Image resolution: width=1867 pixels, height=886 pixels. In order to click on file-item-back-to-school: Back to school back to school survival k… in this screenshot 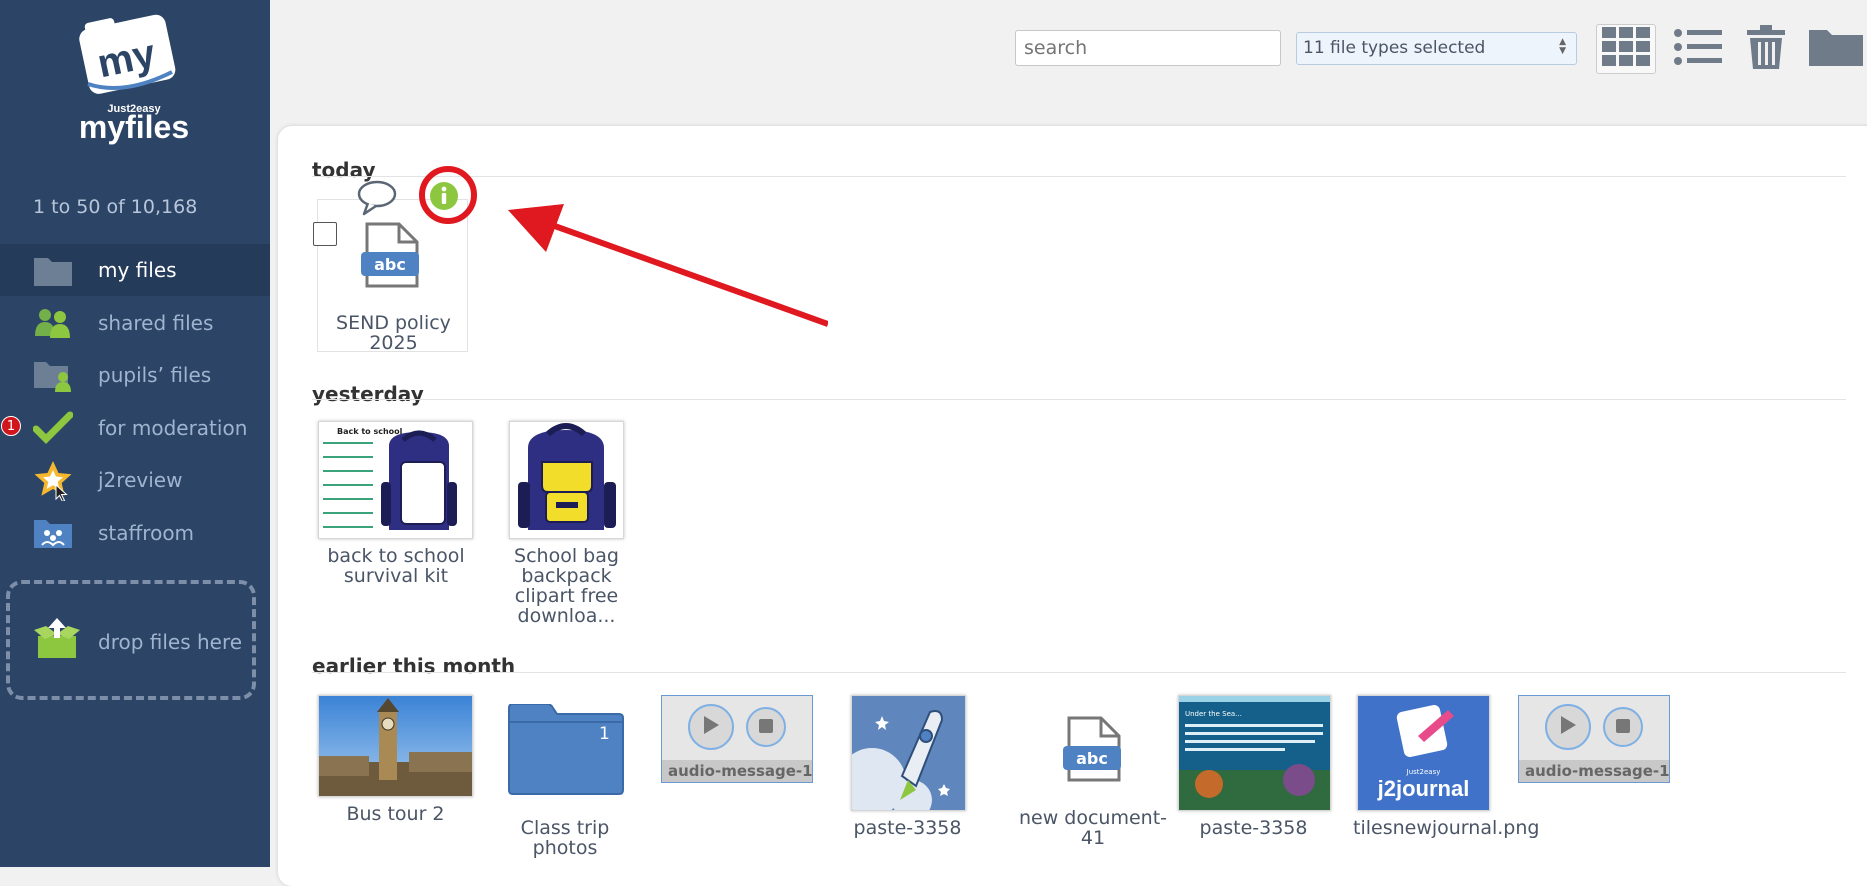, I will do `click(395, 511)`.